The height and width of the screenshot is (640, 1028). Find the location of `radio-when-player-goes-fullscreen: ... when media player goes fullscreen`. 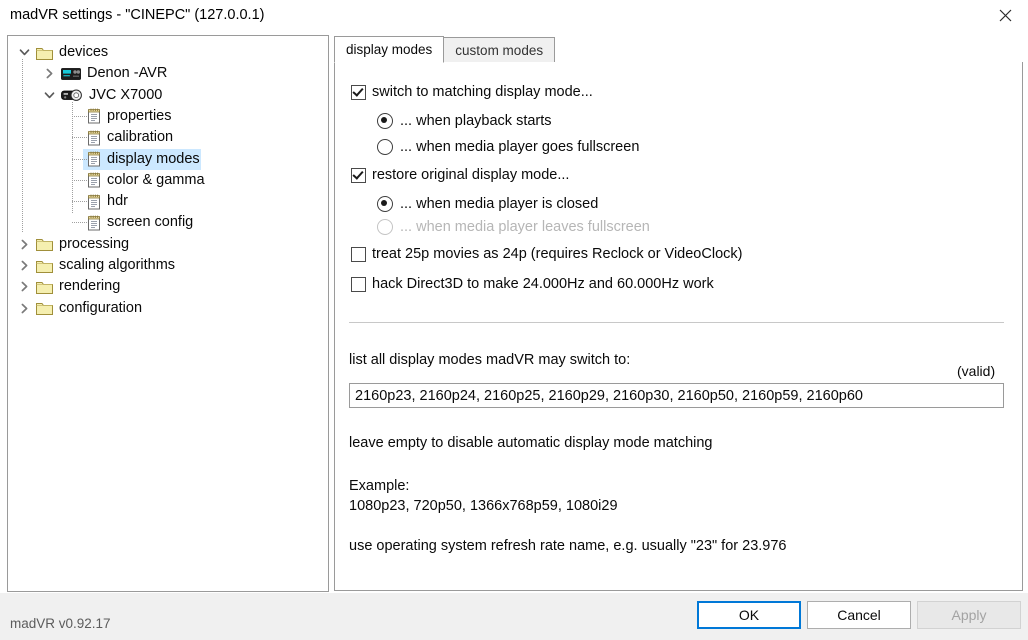

radio-when-player-goes-fullscreen: ... when media player goes fullscreen is located at coordinates (508, 147).